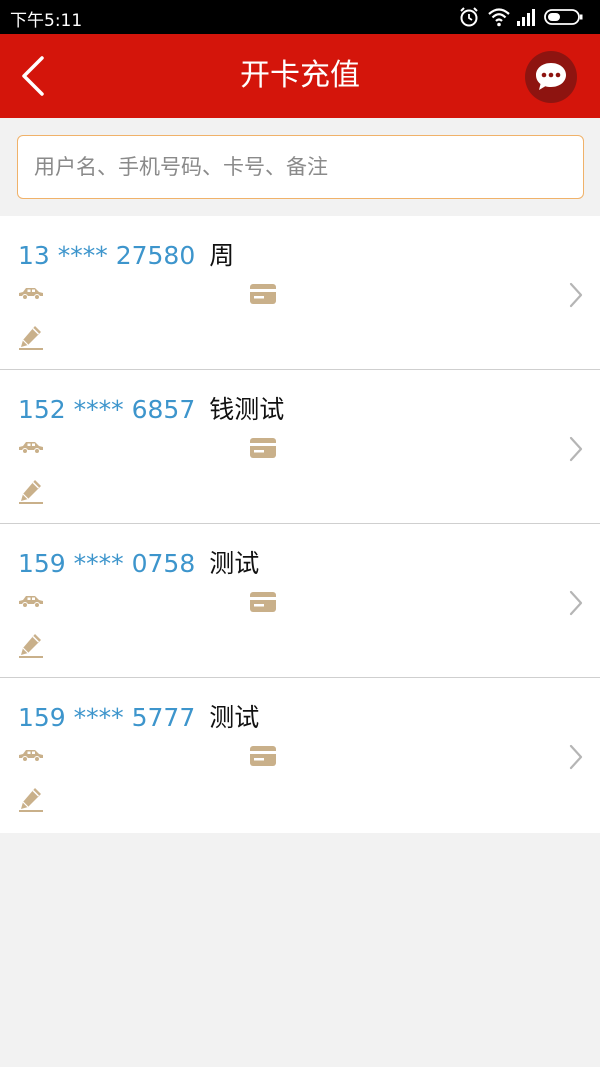  I want to click on card-line: 159 **** 0758 测试, so click(138, 561).